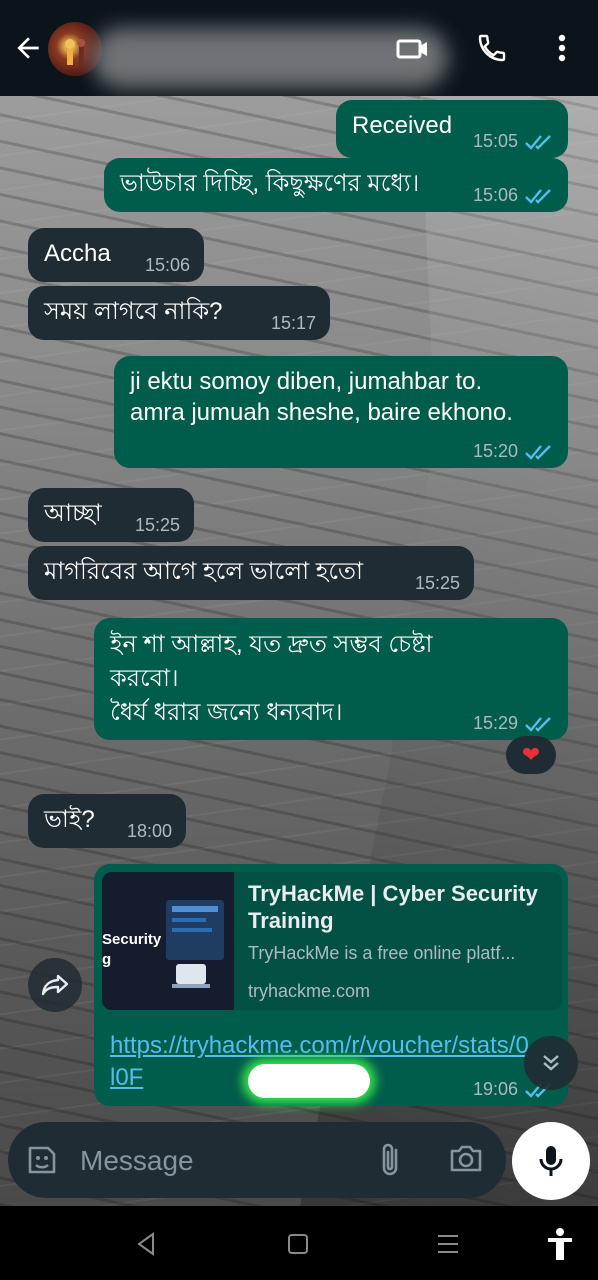  I want to click on arrow-left-icon, so click(28, 48).